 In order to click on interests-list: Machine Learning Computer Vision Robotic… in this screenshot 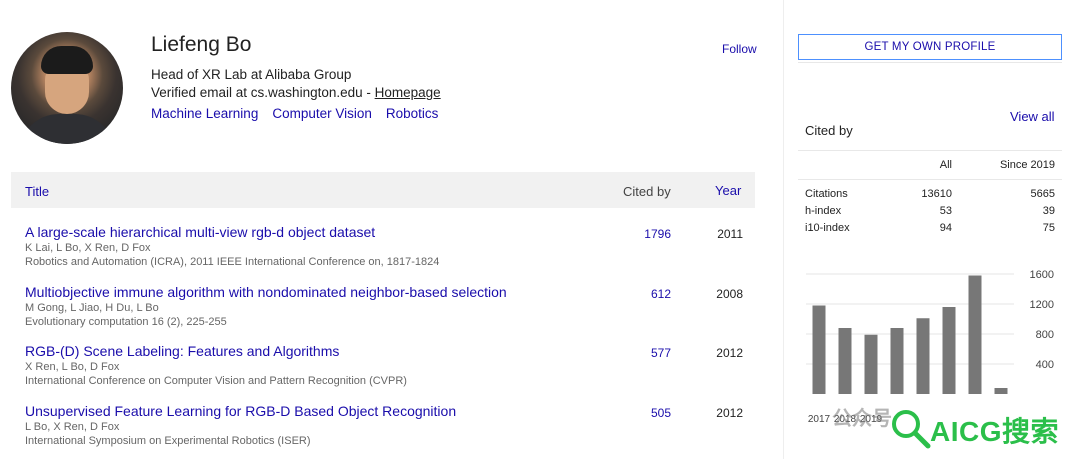, I will do `click(294, 113)`.